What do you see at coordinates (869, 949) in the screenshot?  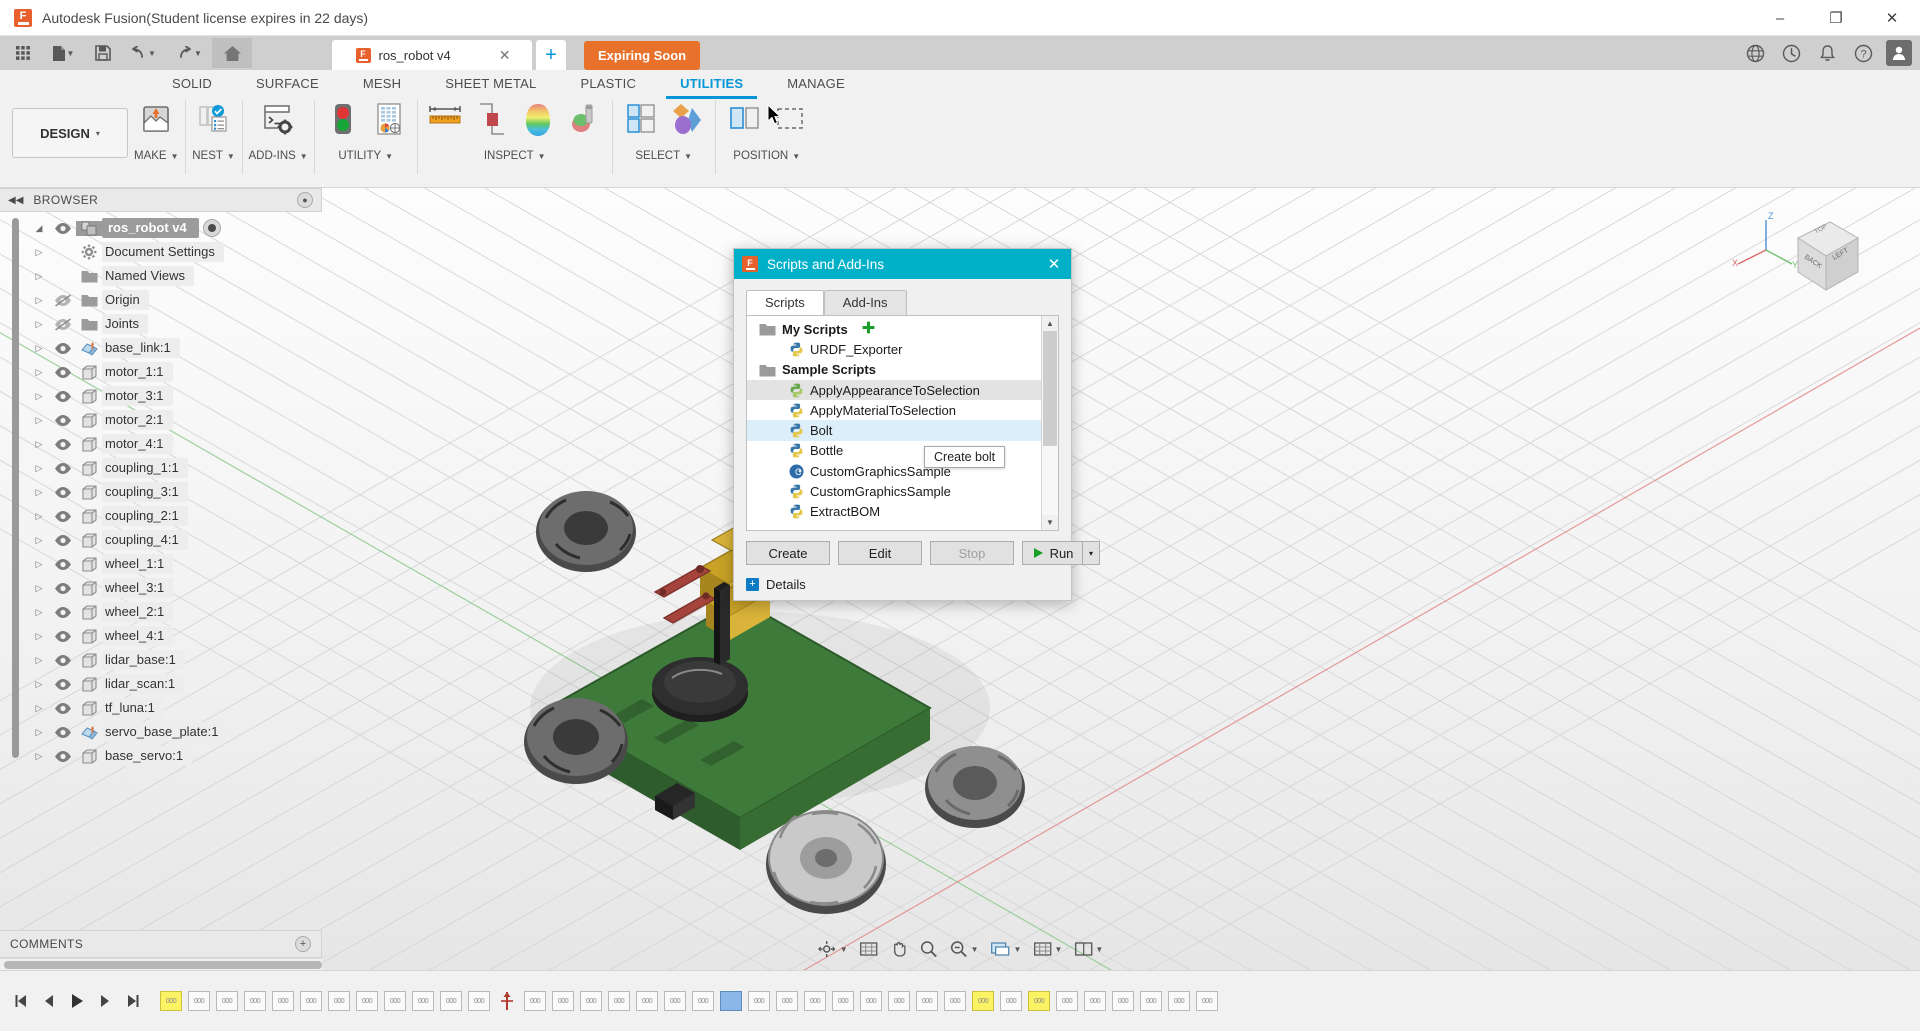 I see `pan-grid-icon` at bounding box center [869, 949].